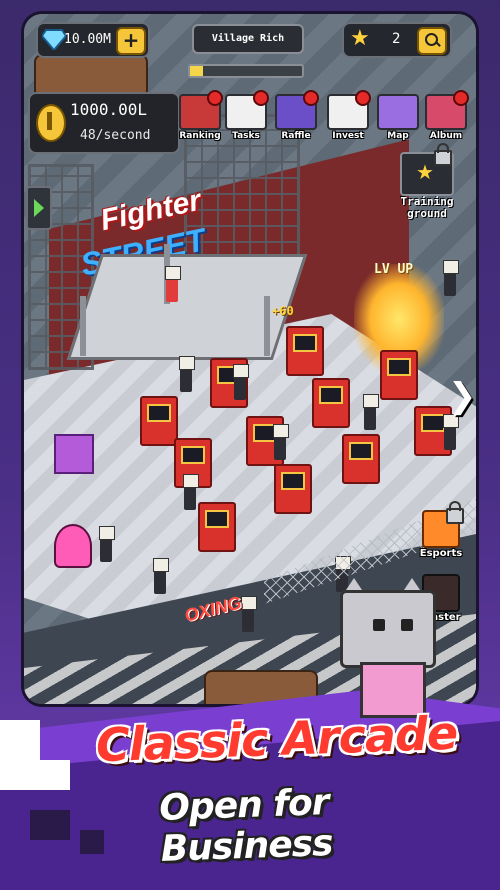  What do you see at coordinates (348, 136) in the screenshot?
I see `menu-label: Invest` at bounding box center [348, 136].